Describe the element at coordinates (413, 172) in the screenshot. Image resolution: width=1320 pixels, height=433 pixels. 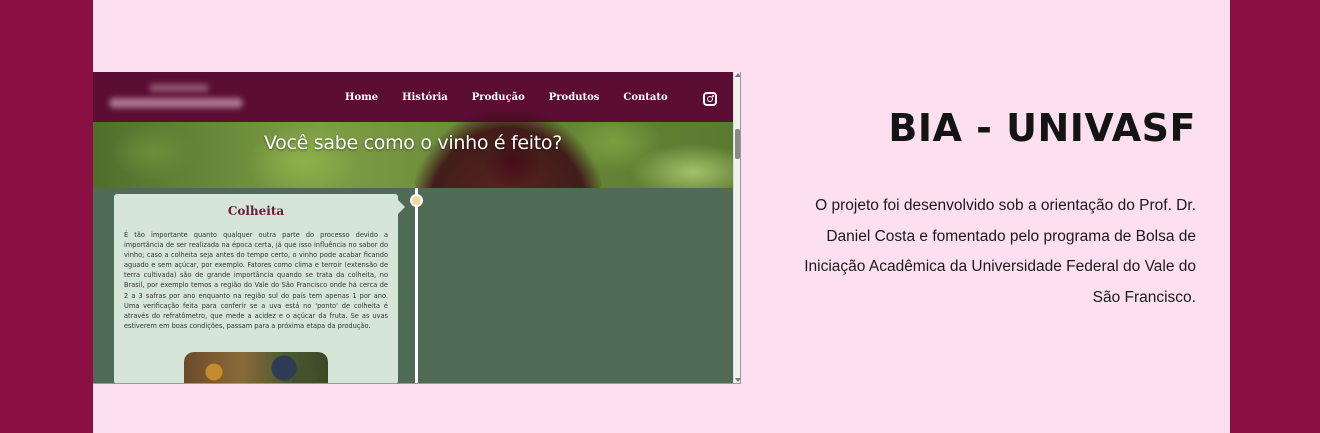
I see `site-hero-banner: Você sabe como o vinho é feito?` at that location.